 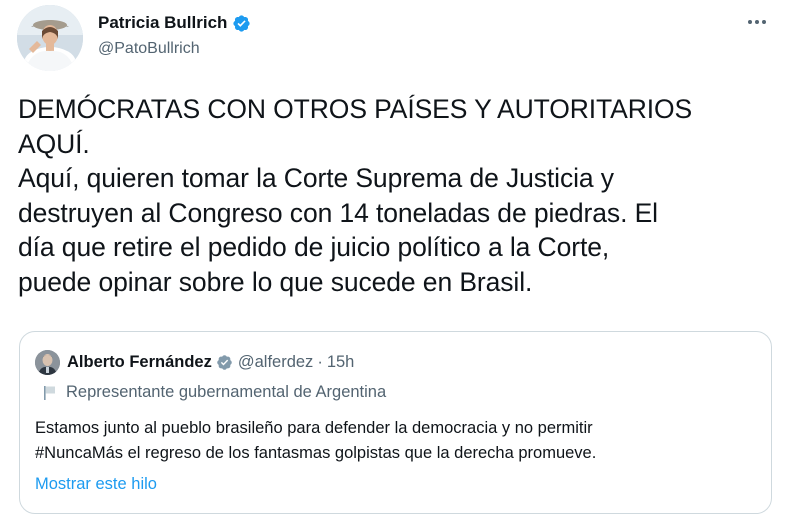 I want to click on government-label: Representante gubernamental de Argentina, so click(x=214, y=392).